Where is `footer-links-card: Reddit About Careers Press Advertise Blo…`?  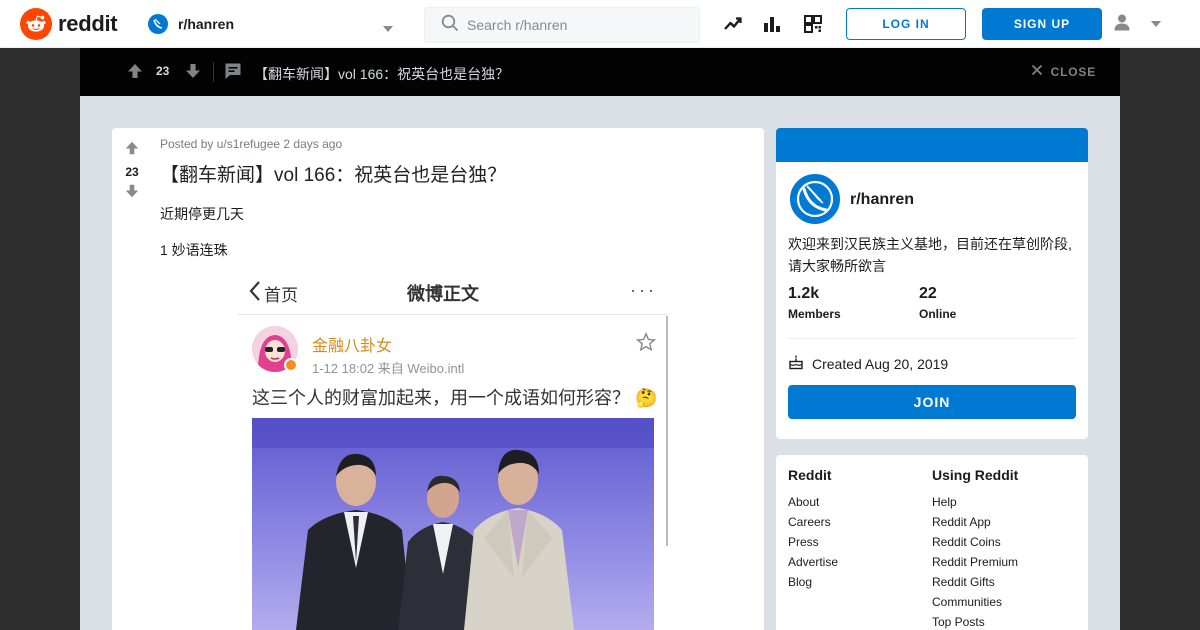
footer-links-card: Reddit About Careers Press Advertise Blo… is located at coordinates (932, 542).